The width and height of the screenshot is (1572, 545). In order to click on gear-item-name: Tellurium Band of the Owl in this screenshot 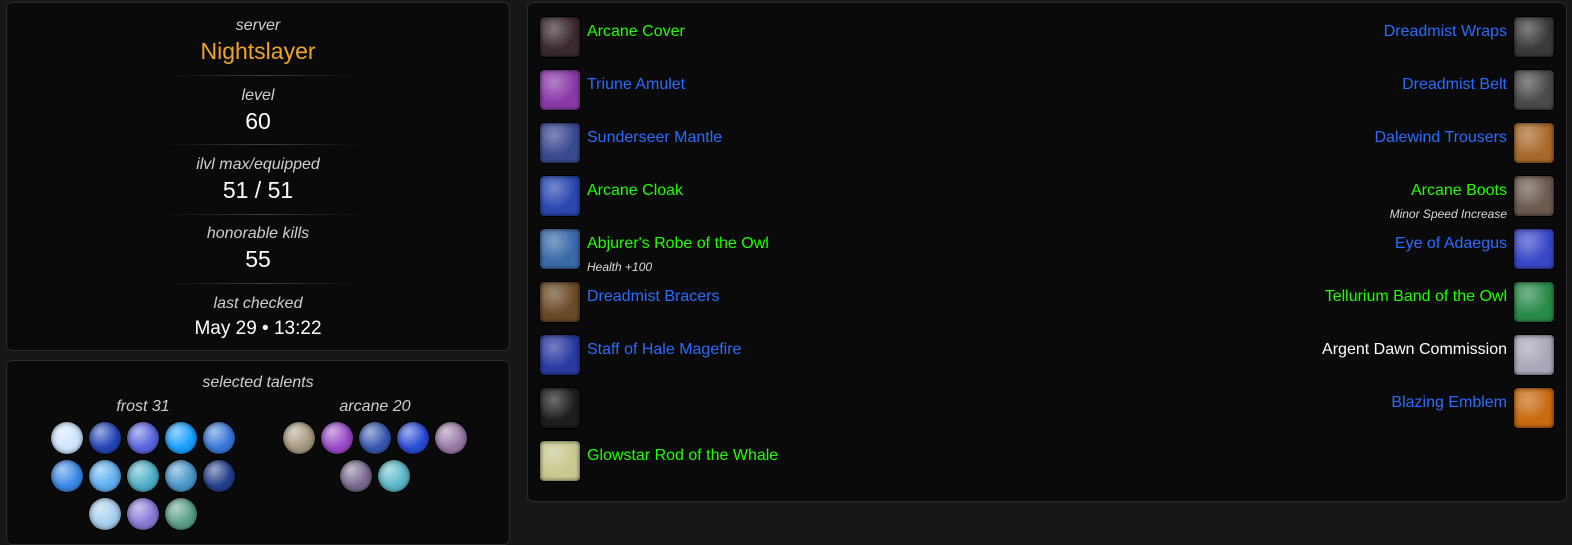, I will do `click(1416, 297)`.